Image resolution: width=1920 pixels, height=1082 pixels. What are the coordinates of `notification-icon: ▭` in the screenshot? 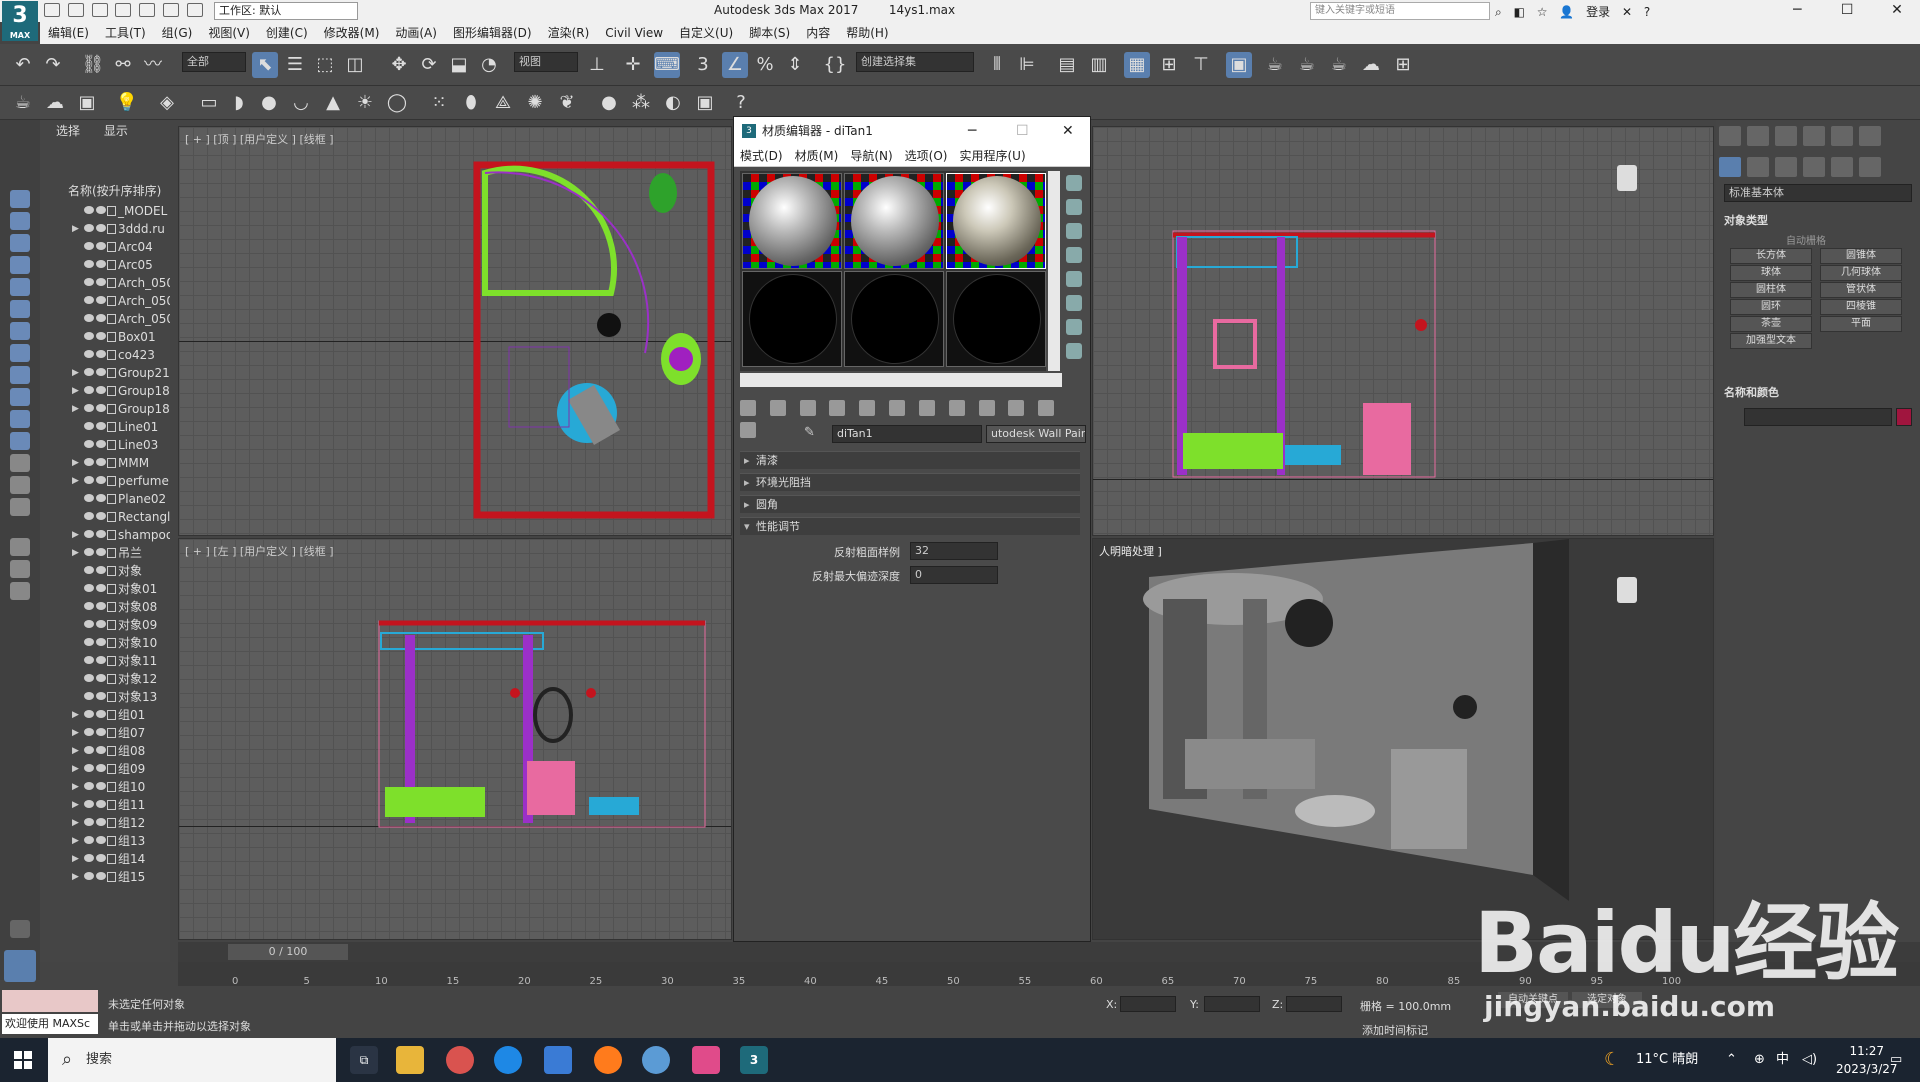 It's located at (1896, 1060).